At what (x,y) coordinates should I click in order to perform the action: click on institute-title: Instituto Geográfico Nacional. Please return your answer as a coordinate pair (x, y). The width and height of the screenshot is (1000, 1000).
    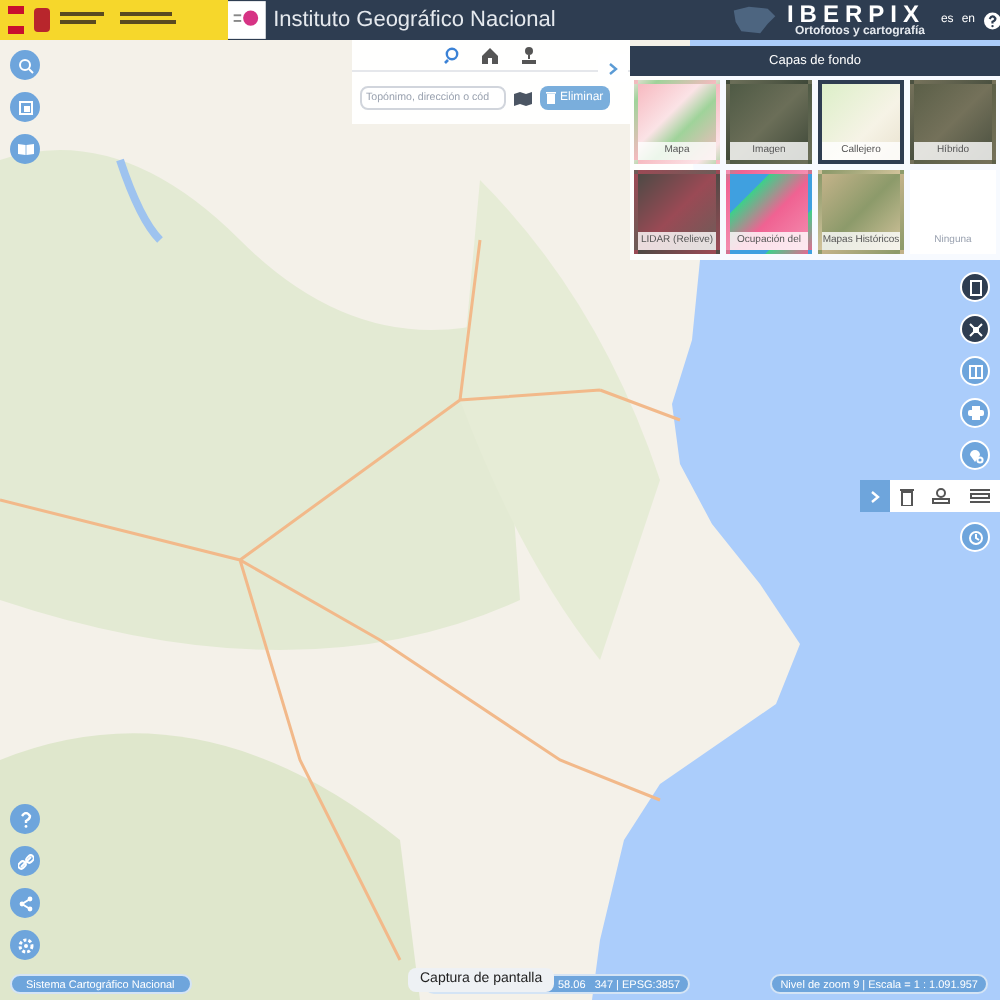
    Looking at the image, I should click on (414, 20).